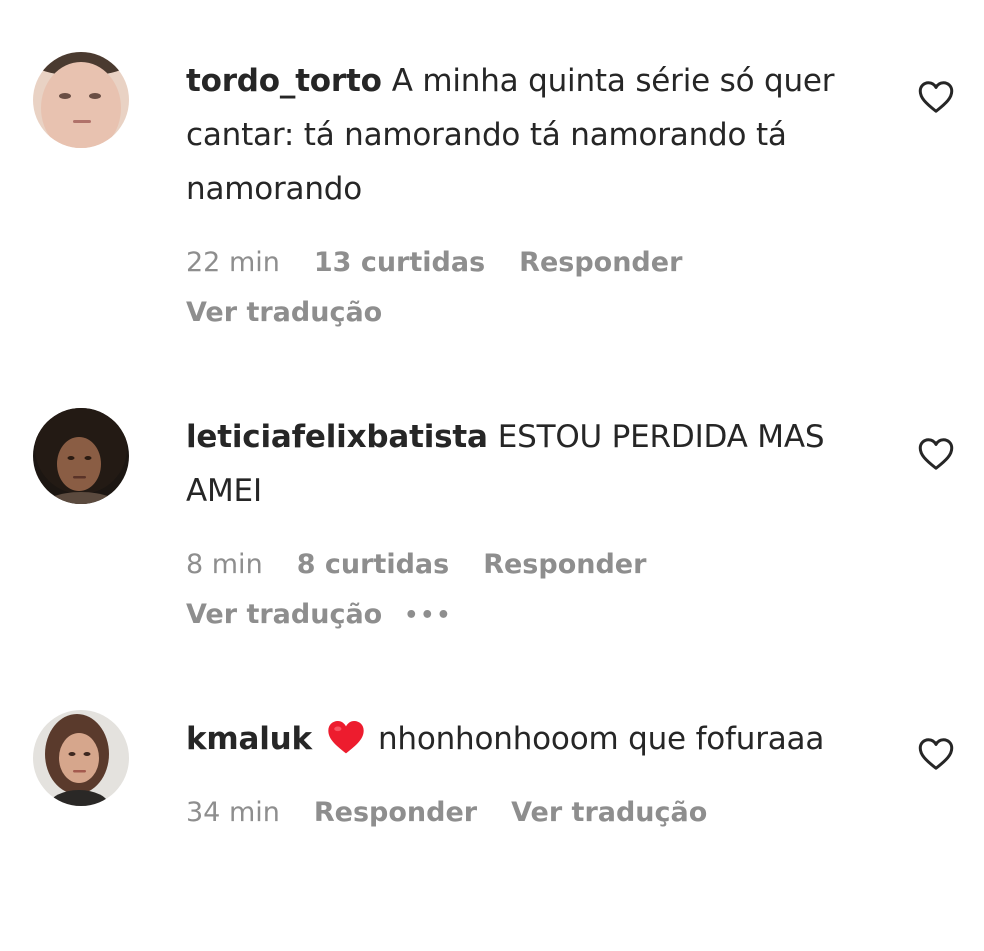  What do you see at coordinates (233, 263) in the screenshot?
I see `timestamp: 22 min` at bounding box center [233, 263].